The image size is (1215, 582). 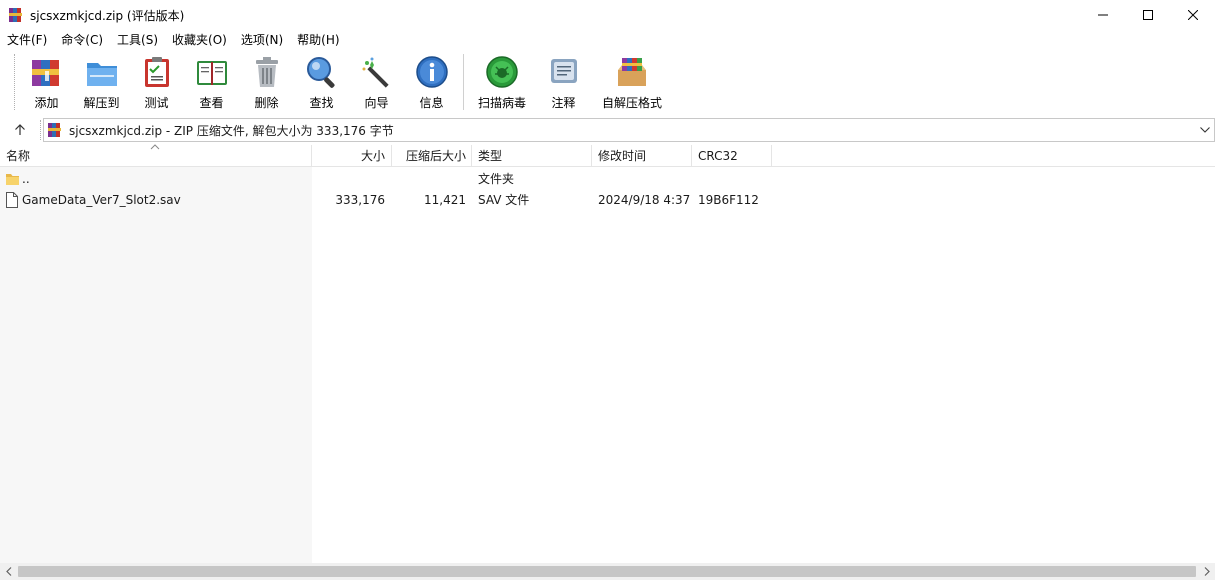 What do you see at coordinates (266, 103) in the screenshot?
I see `delete-label: 删除` at bounding box center [266, 103].